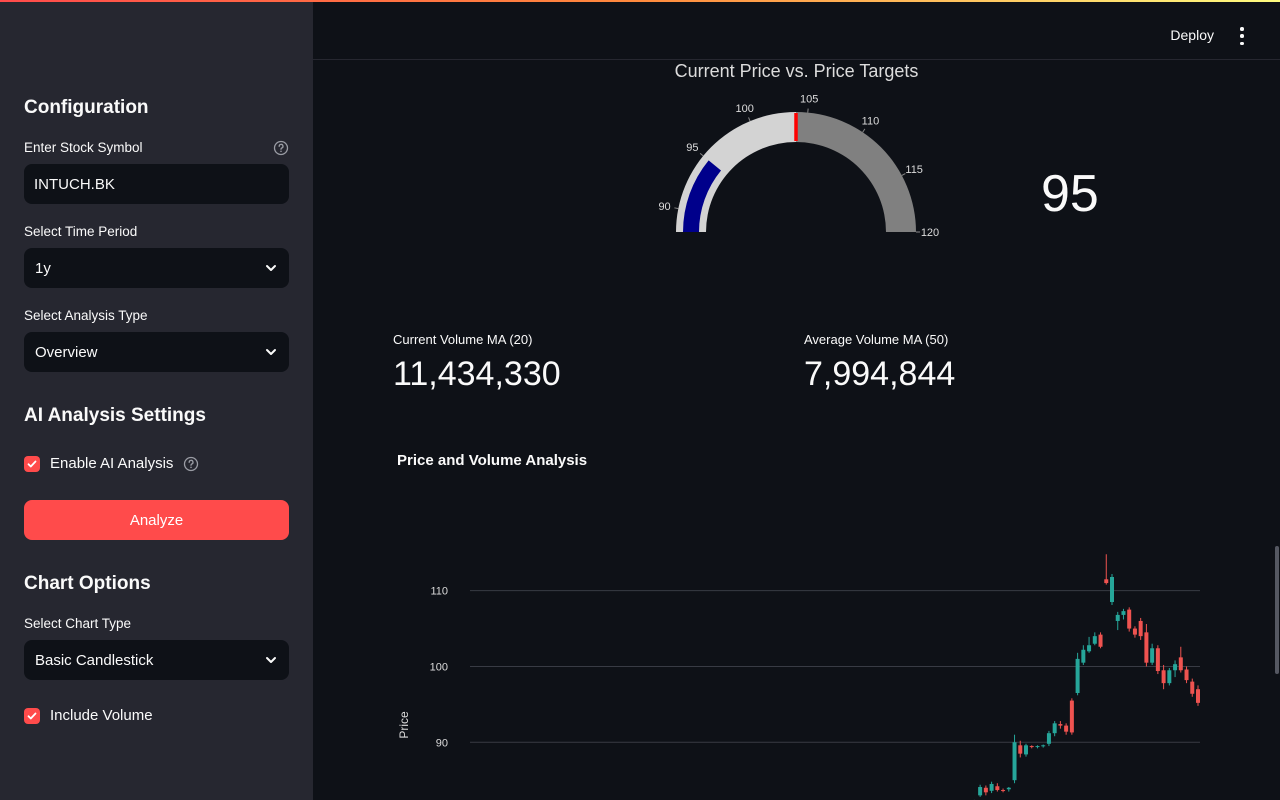  What do you see at coordinates (1242, 36) in the screenshot?
I see `main-menu-icon` at bounding box center [1242, 36].